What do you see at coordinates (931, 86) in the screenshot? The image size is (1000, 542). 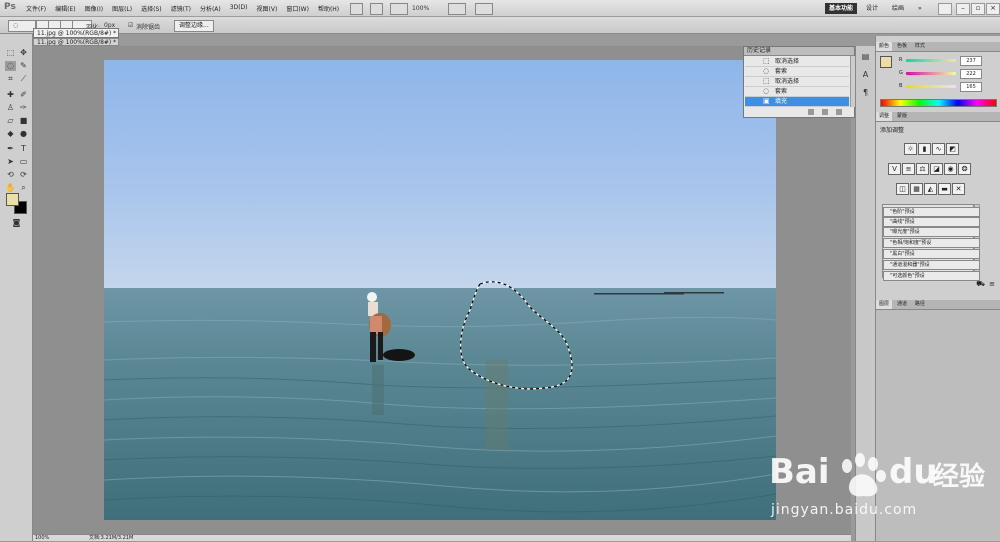 I see `b-slider` at bounding box center [931, 86].